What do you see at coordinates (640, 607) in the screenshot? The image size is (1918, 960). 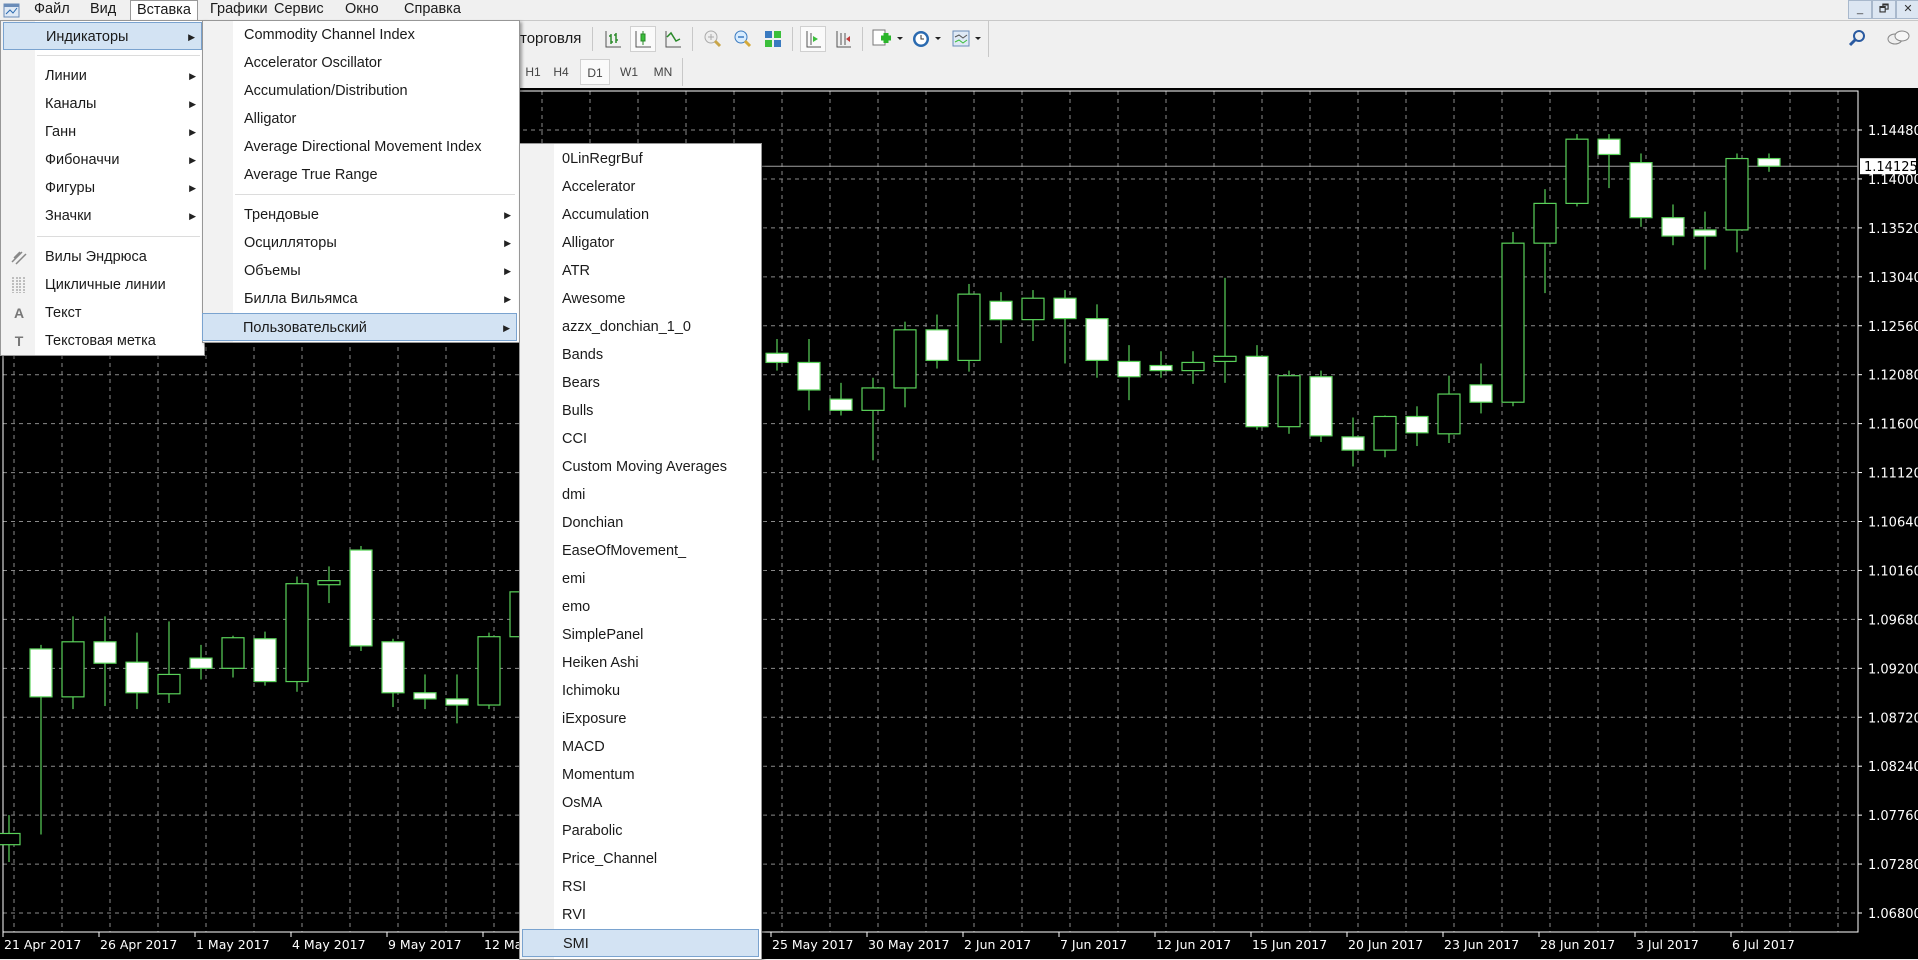 I see `custom-indicator-item: emo` at bounding box center [640, 607].